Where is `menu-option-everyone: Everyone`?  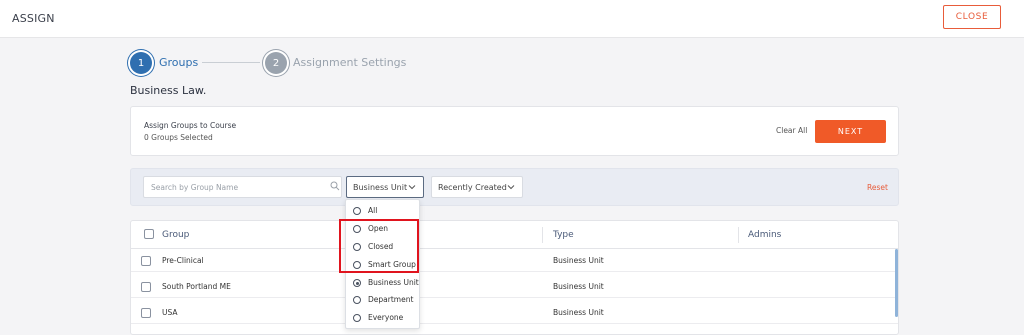 menu-option-everyone: Everyone is located at coordinates (383, 318).